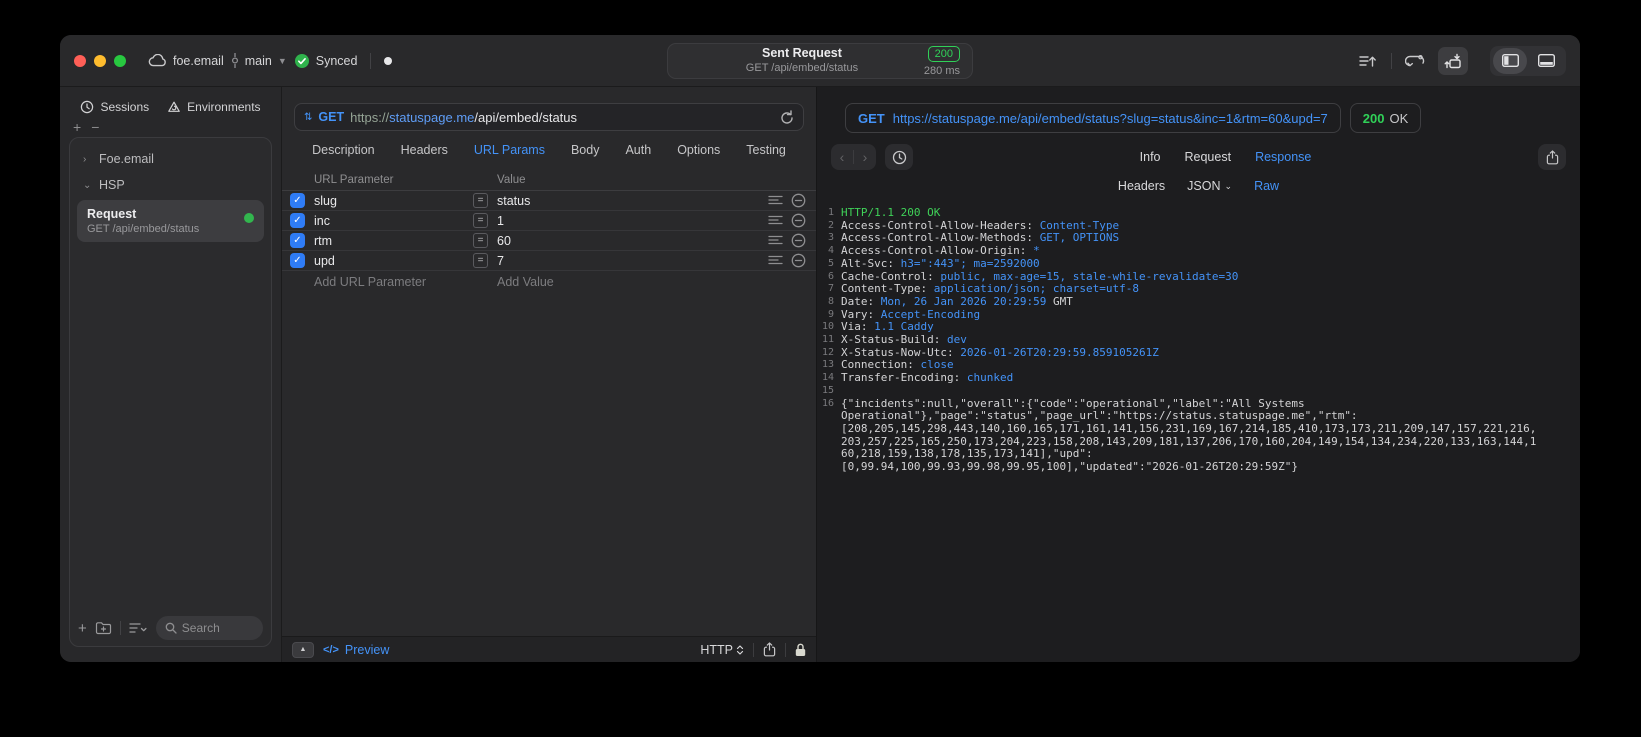 The width and height of the screenshot is (1641, 737). What do you see at coordinates (787, 117) in the screenshot?
I see `resend-button` at bounding box center [787, 117].